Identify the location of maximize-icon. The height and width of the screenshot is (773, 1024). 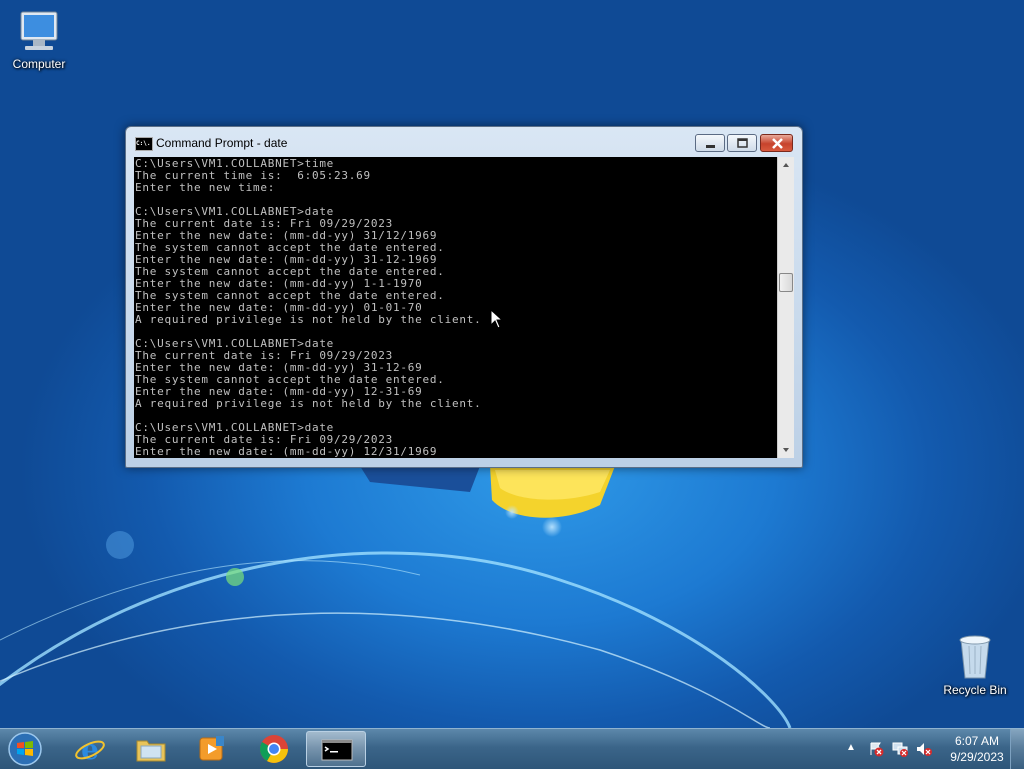
(742, 143).